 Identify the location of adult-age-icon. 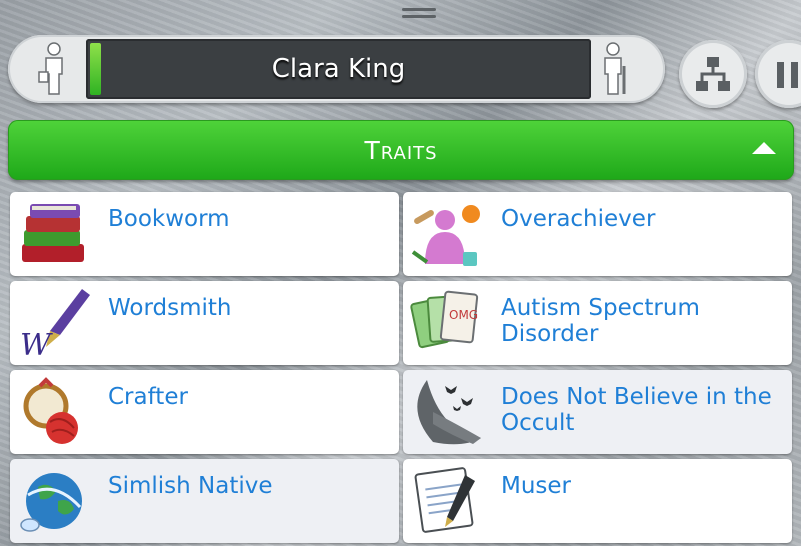
(54, 69).